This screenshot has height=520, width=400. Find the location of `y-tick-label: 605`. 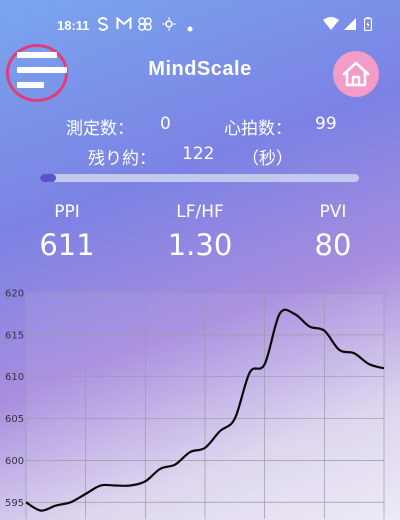

y-tick-label: 605 is located at coordinates (14, 419).